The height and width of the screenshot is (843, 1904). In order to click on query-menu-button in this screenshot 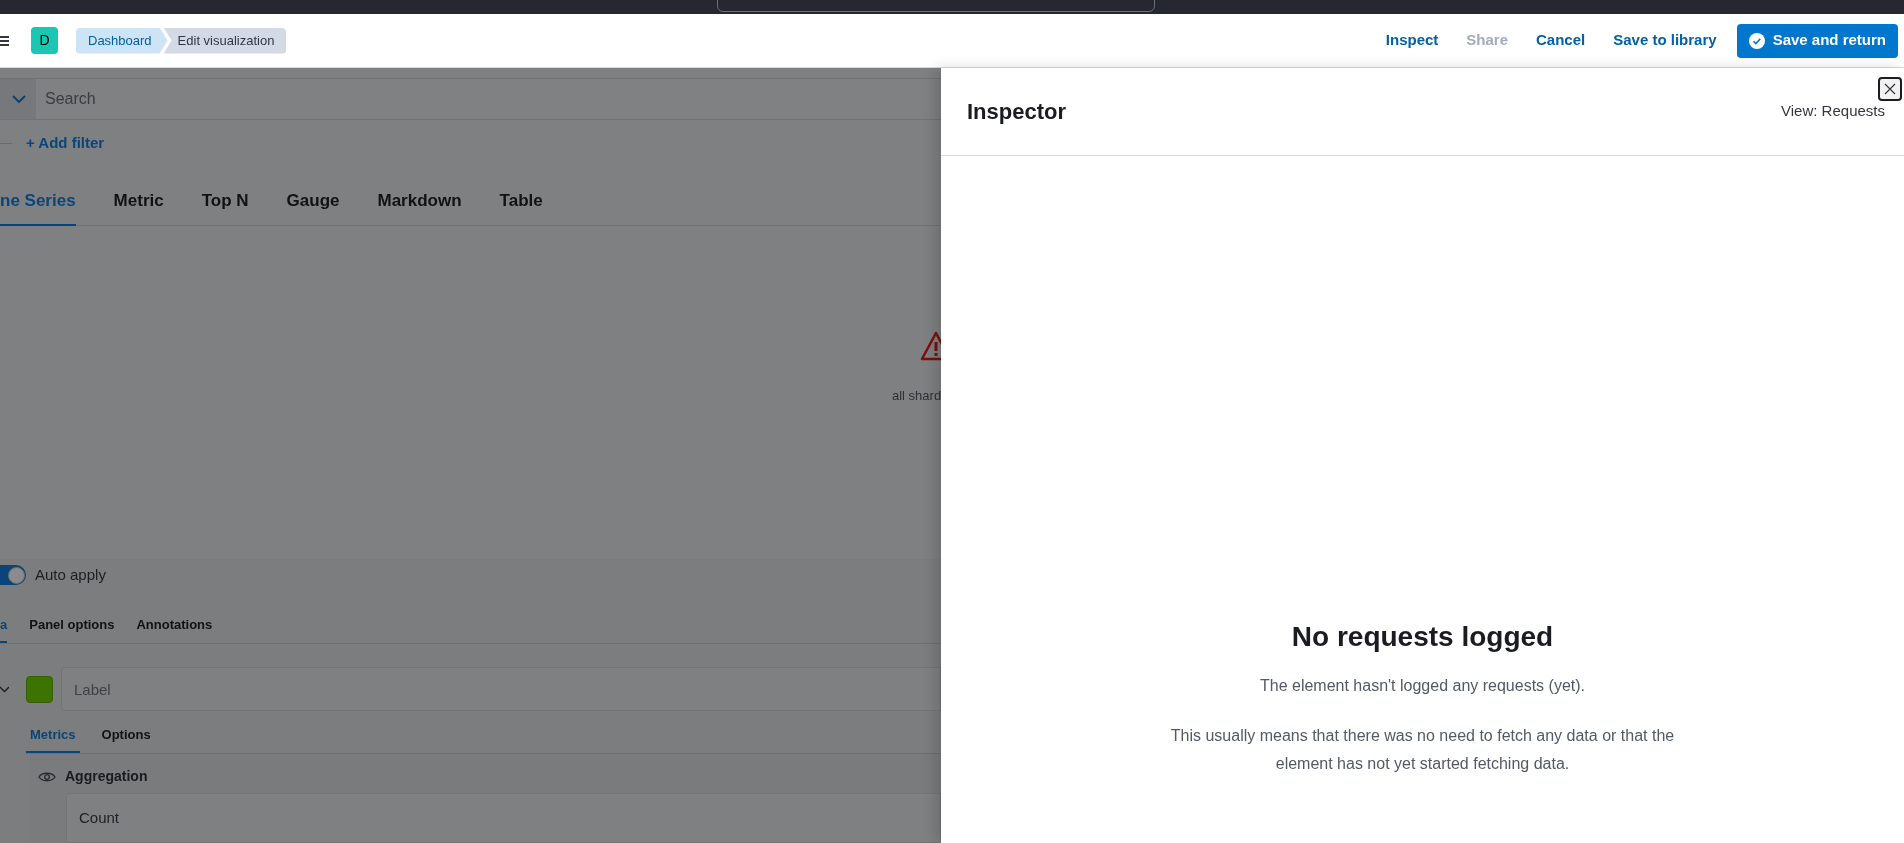, I will do `click(18, 99)`.